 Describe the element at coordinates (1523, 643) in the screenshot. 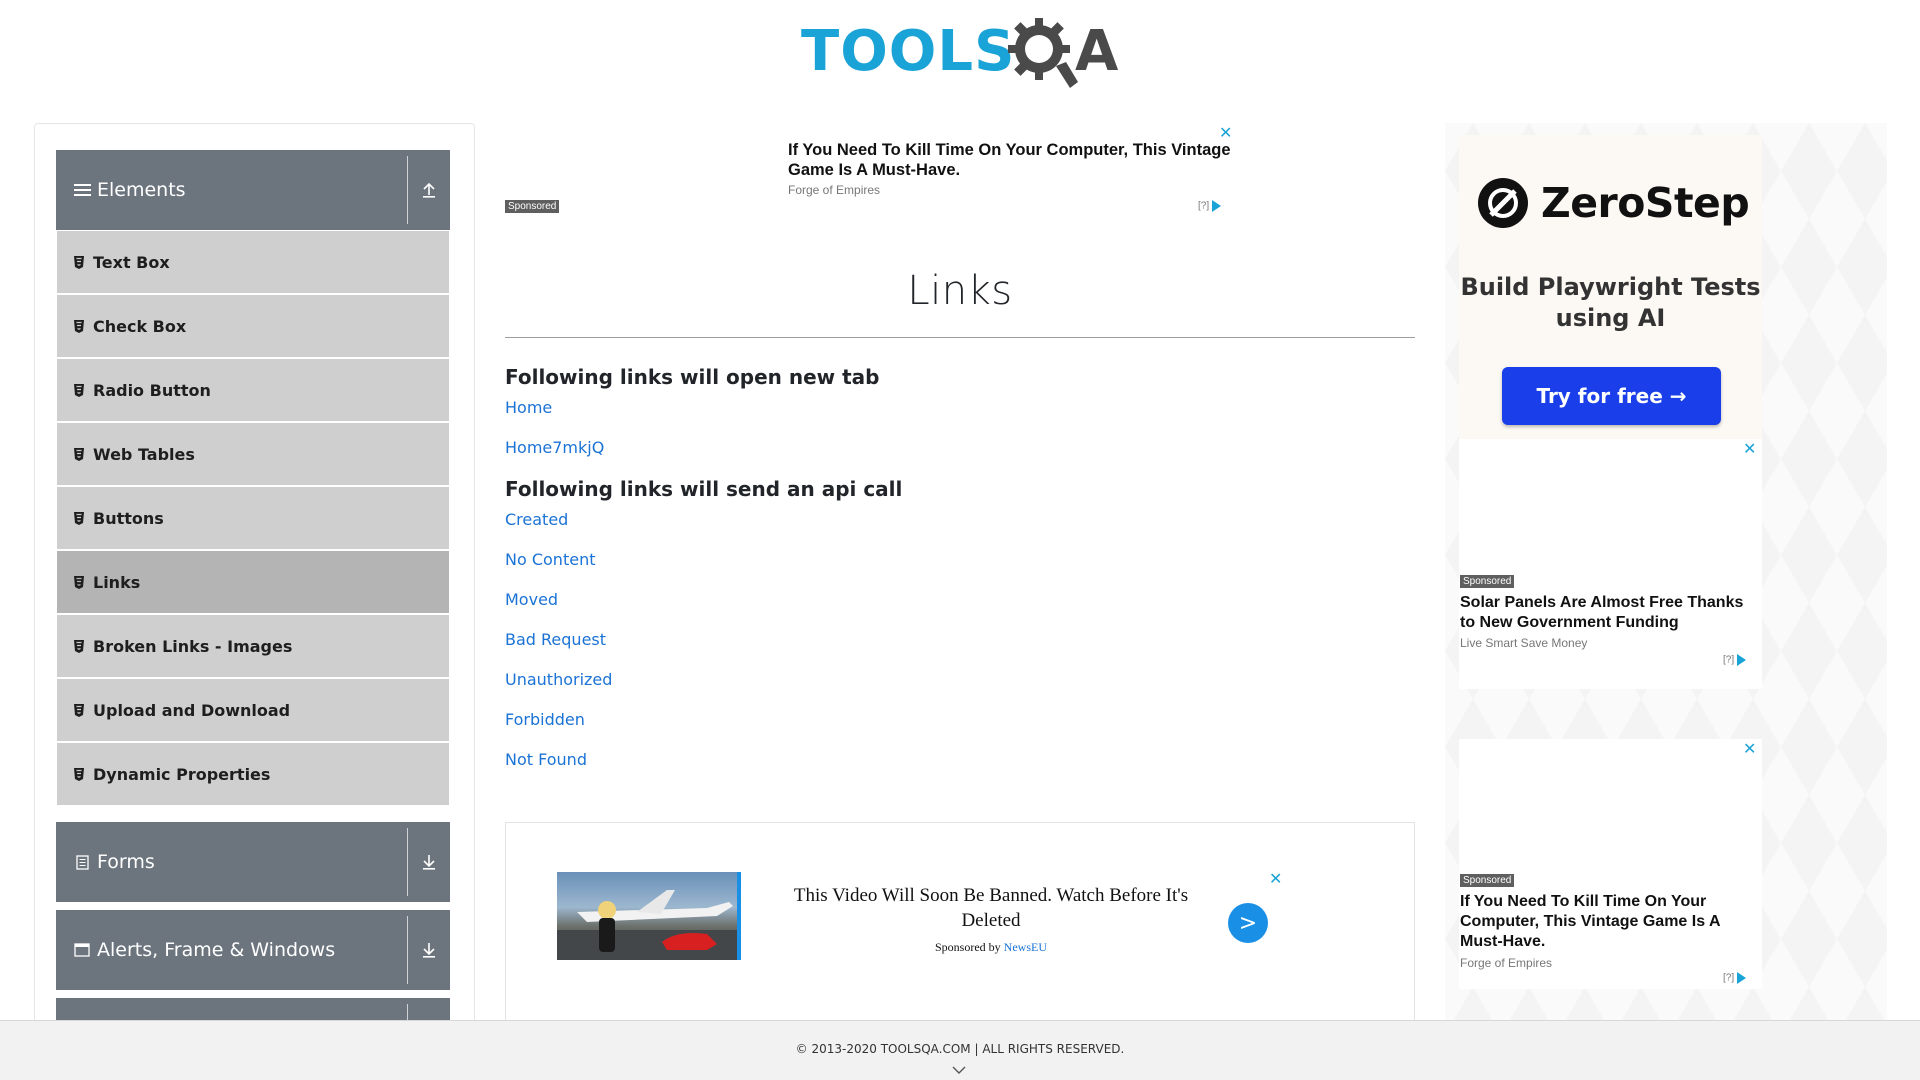

I see `ad-source: Live Smart Save Money` at that location.